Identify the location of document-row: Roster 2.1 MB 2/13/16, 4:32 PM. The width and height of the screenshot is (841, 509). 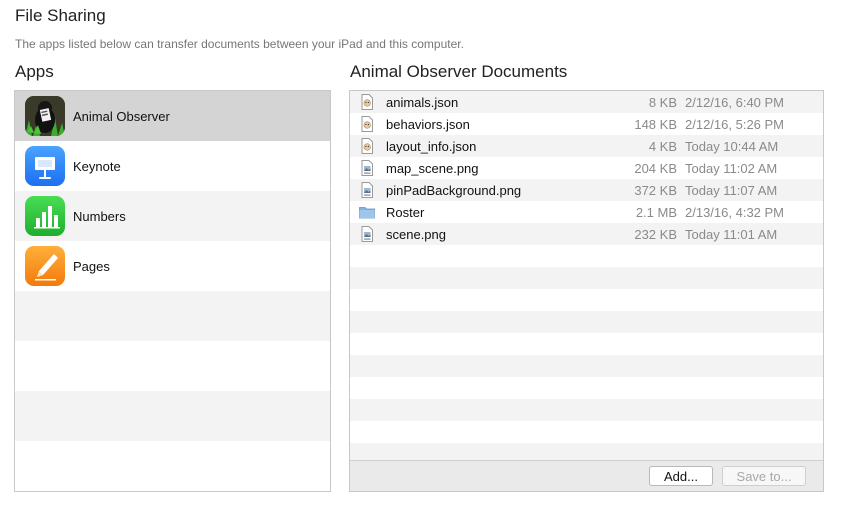
(586, 212).